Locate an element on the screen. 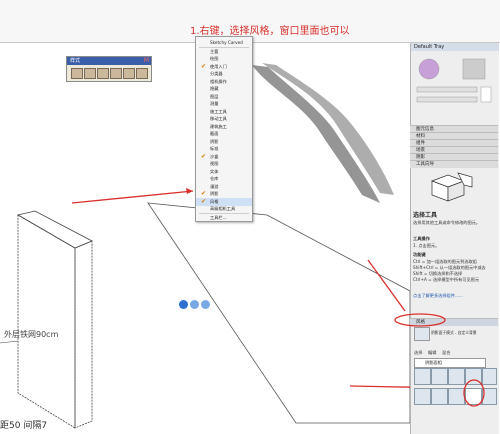  tool-ops-title: 工具操作 is located at coordinates (421, 238).